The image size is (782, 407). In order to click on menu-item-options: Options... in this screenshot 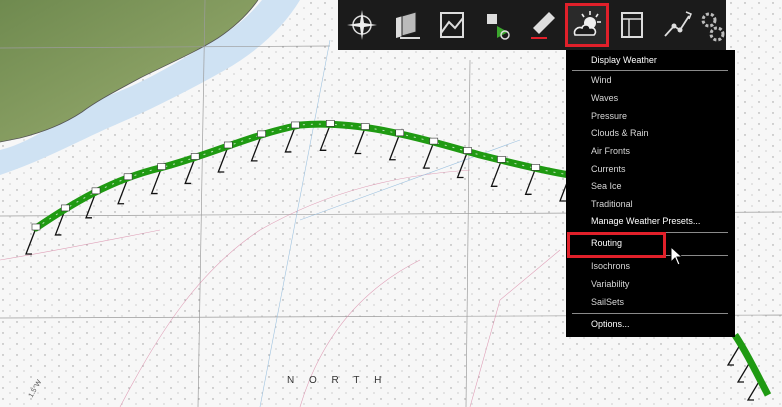, I will do `click(610, 324)`.